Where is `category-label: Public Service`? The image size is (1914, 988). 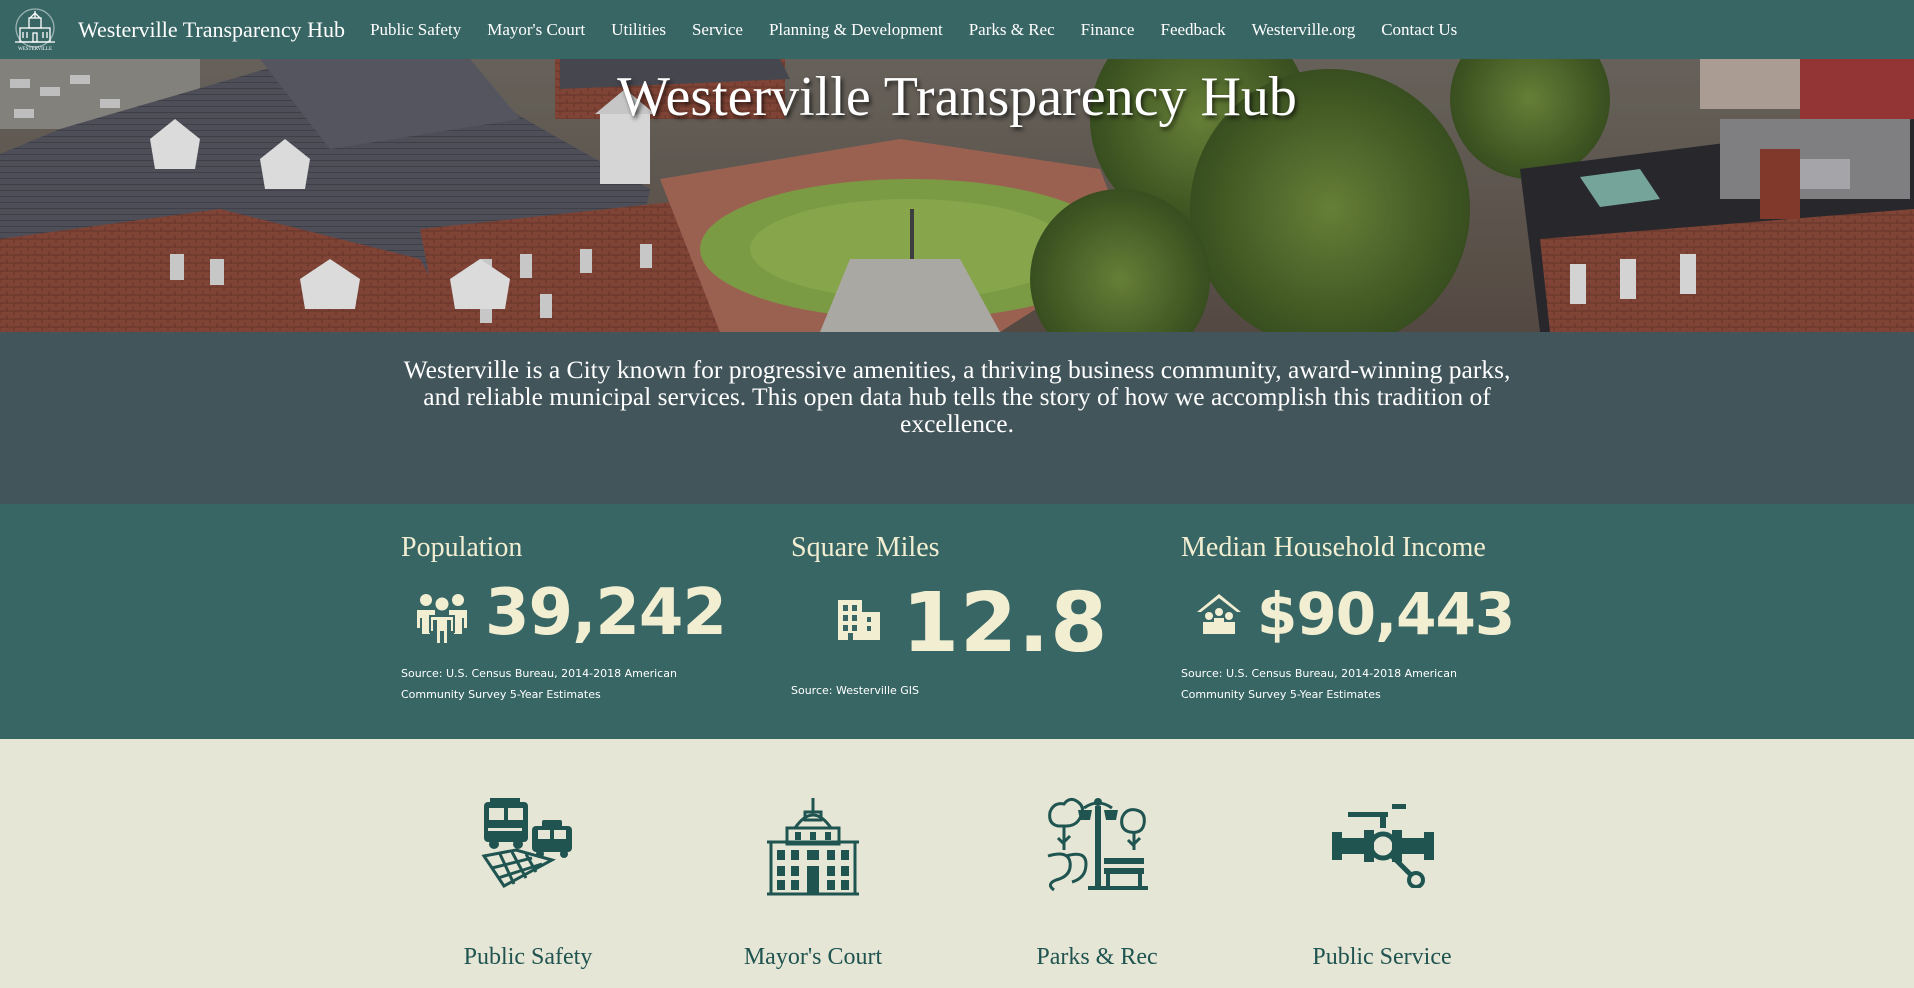
category-label: Public Service is located at coordinates (1381, 957).